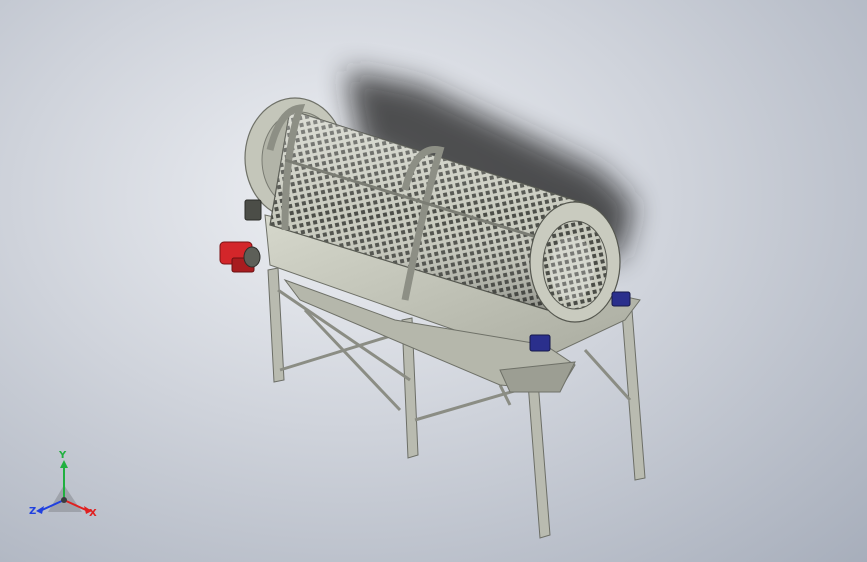 The image size is (867, 562). I want to click on triad-z-label: Z, so click(32, 511).